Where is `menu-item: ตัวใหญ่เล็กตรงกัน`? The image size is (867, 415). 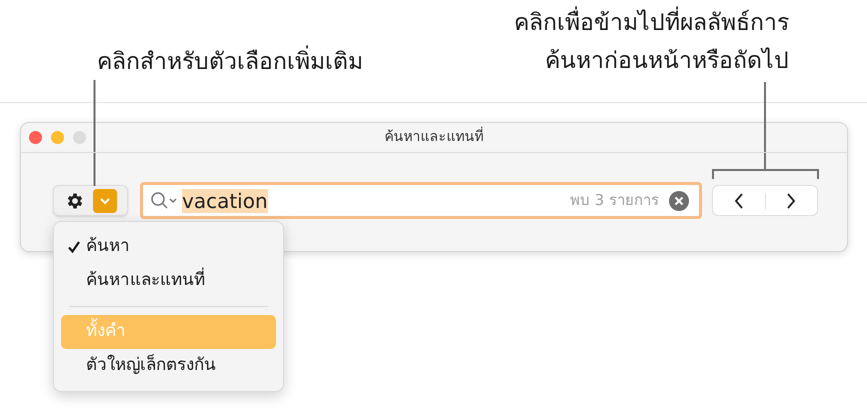
menu-item: ตัวใหญ่เล็กตรงกัน is located at coordinates (168, 366).